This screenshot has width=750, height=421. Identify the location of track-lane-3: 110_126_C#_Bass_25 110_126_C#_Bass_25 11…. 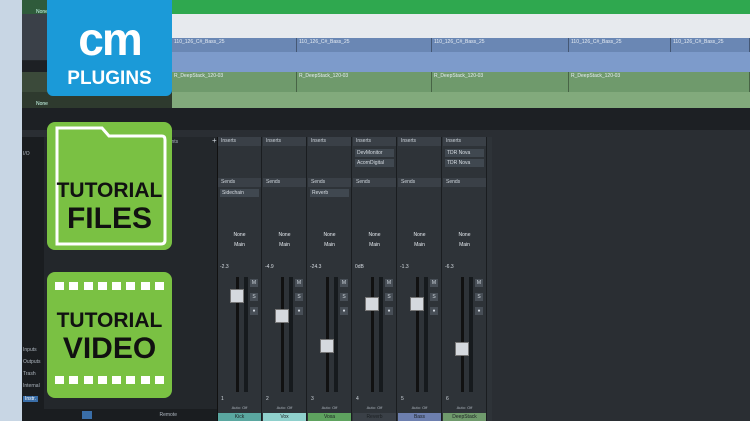
(461, 45).